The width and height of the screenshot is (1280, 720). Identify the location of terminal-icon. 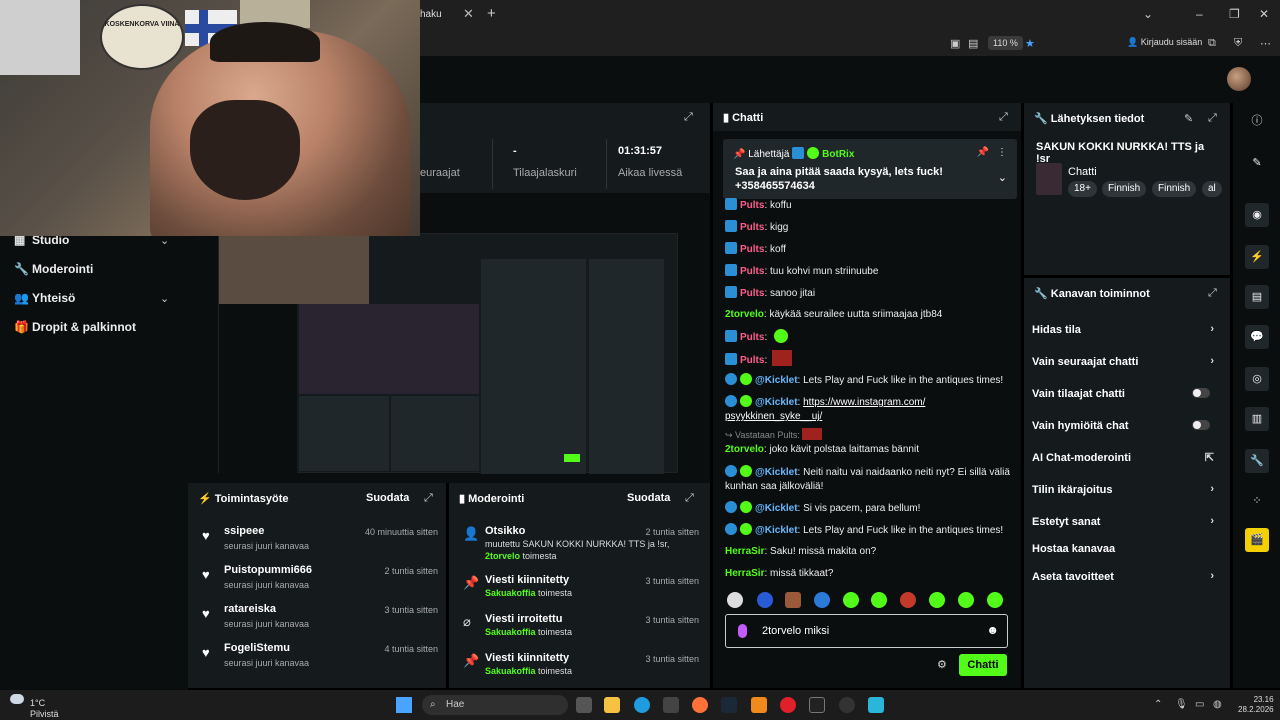
(817, 705).